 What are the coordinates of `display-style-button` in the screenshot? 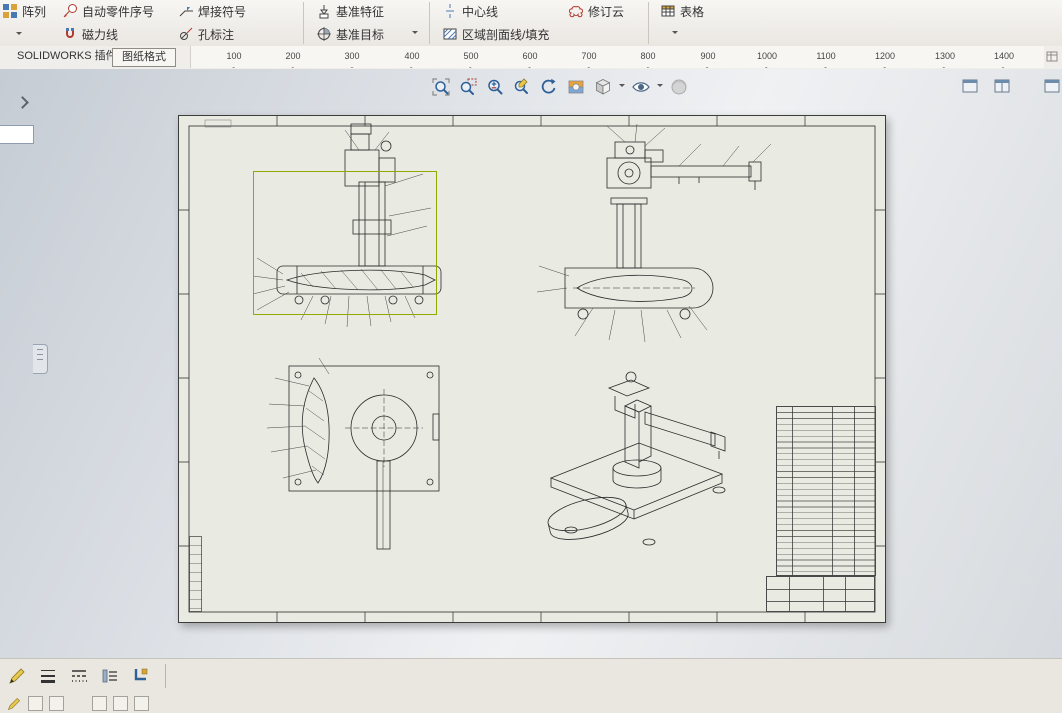 It's located at (603, 87).